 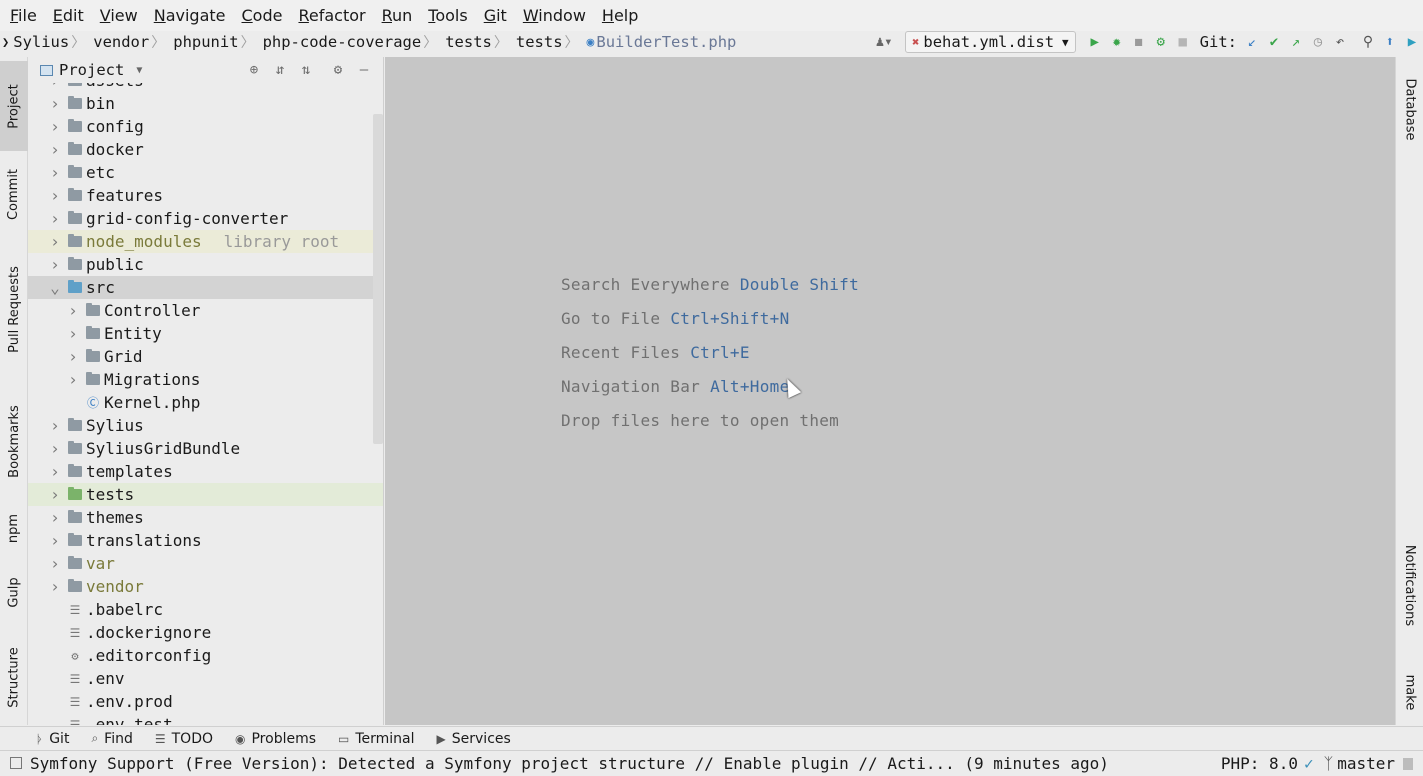 What do you see at coordinates (331, 15) in the screenshot?
I see `menu-item-refactor: Refactor` at bounding box center [331, 15].